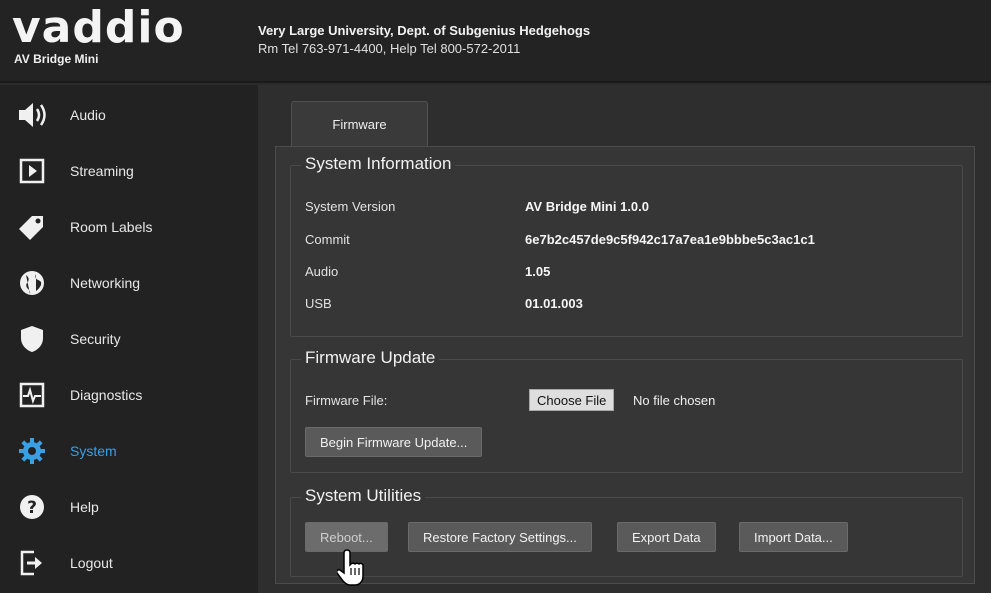  Describe the element at coordinates (129, 115) in the screenshot. I see `sidebar-item-audio: Audio` at that location.